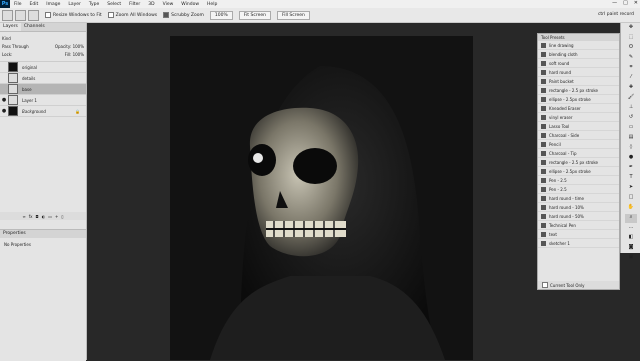 This screenshot has height=361, width=640. What do you see at coordinates (33, 15) in the screenshot?
I see `zoom-out-icon` at bounding box center [33, 15].